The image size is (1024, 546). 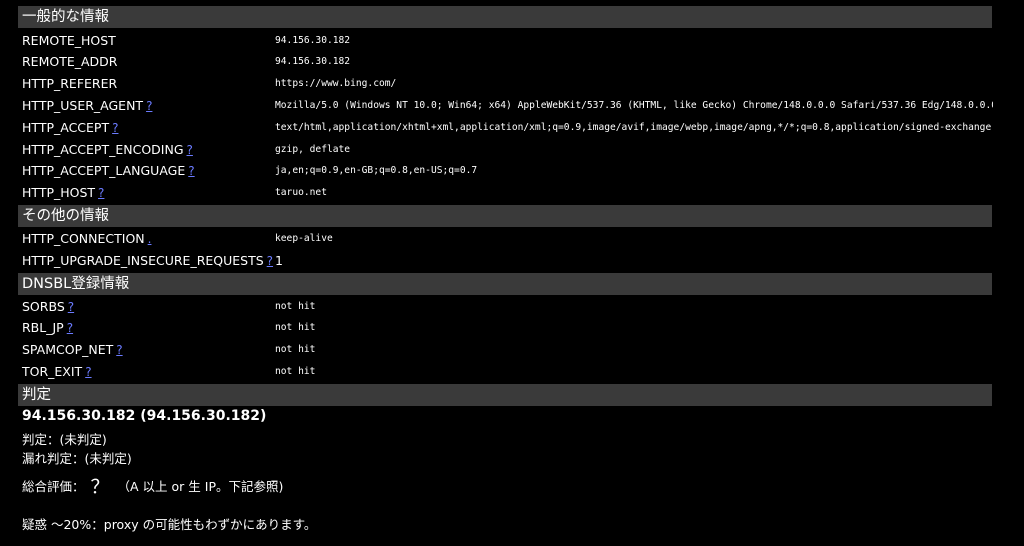 I want to click on section-header-verdict: 判定, so click(x=505, y=395).